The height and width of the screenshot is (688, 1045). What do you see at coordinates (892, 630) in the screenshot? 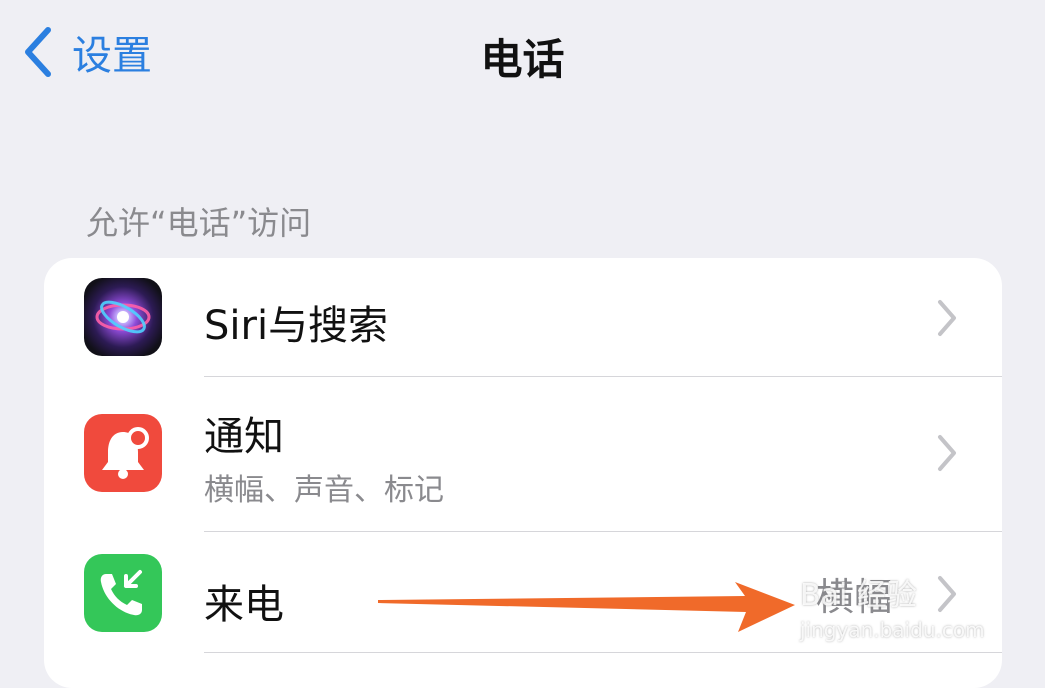
I see `watermark-url: jingyan.baidu.com` at bounding box center [892, 630].